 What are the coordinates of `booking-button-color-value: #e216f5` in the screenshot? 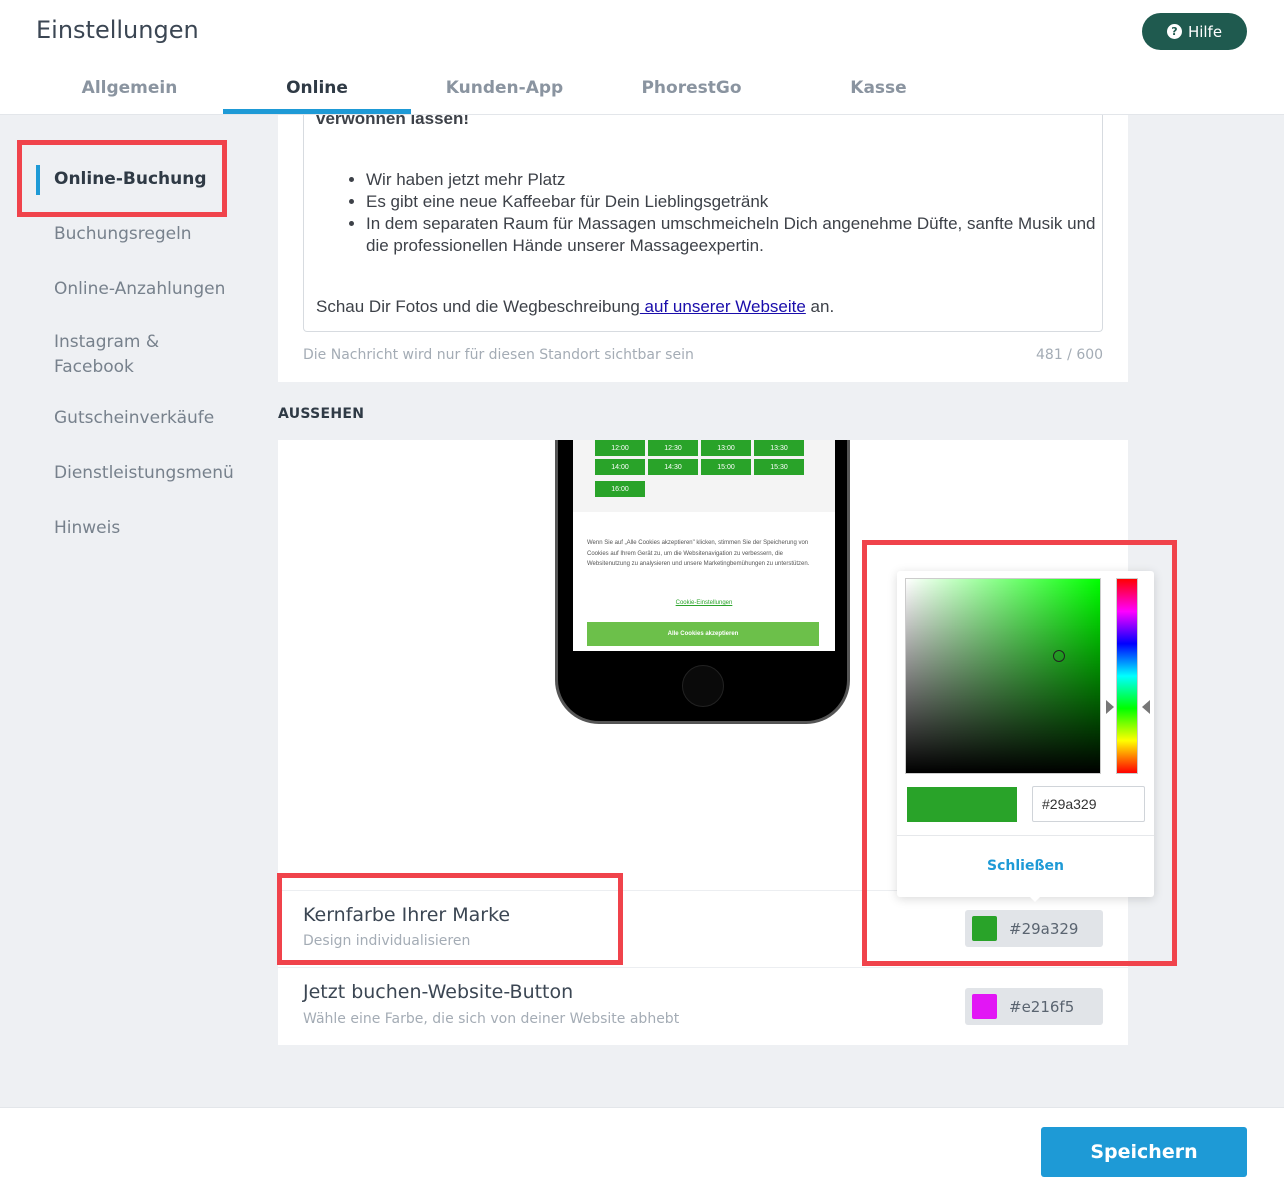 It's located at (1042, 1006).